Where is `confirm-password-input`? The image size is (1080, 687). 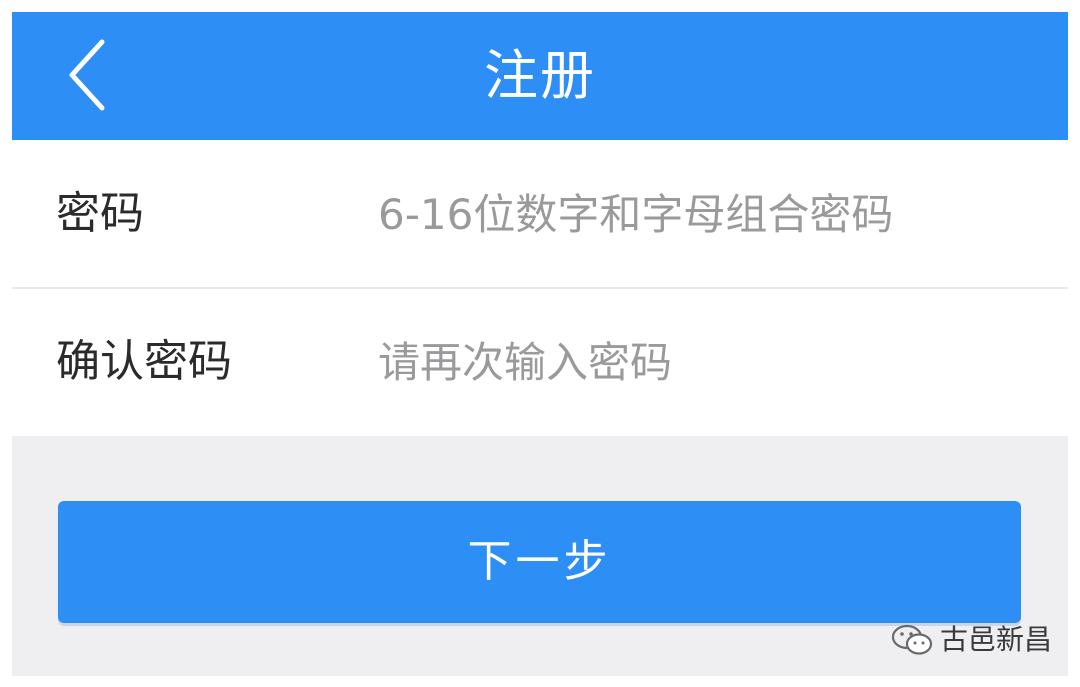 confirm-password-input is located at coordinates (708, 362).